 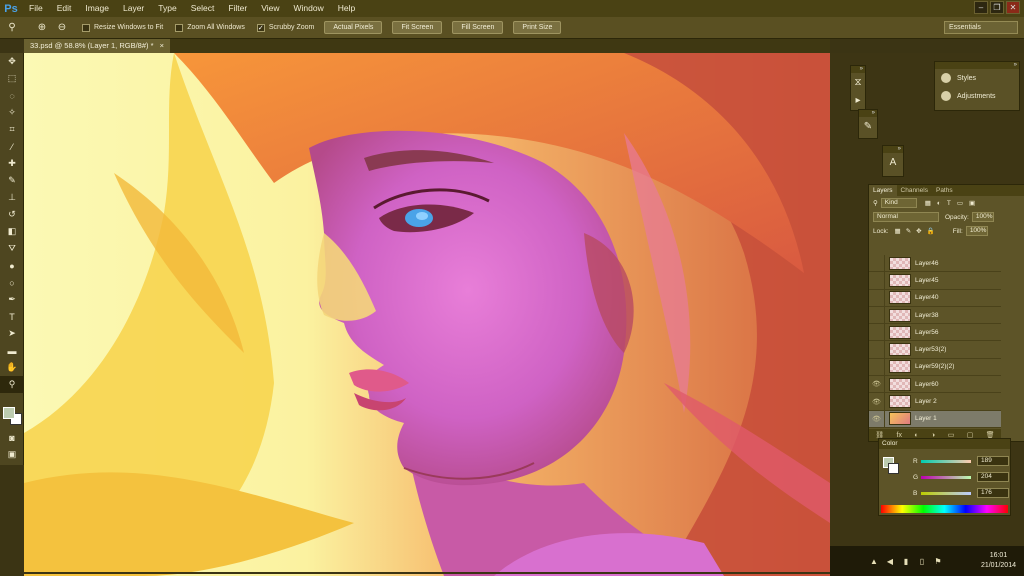 I want to click on channel-value-input: 189, so click(x=993, y=461).